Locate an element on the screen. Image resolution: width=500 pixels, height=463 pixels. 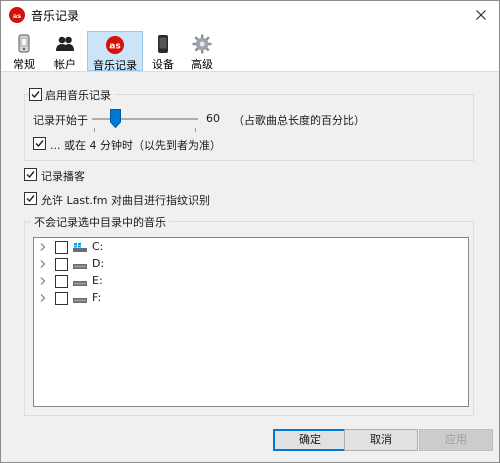
enable-scrobbling-checkbox is located at coordinates (35, 94).